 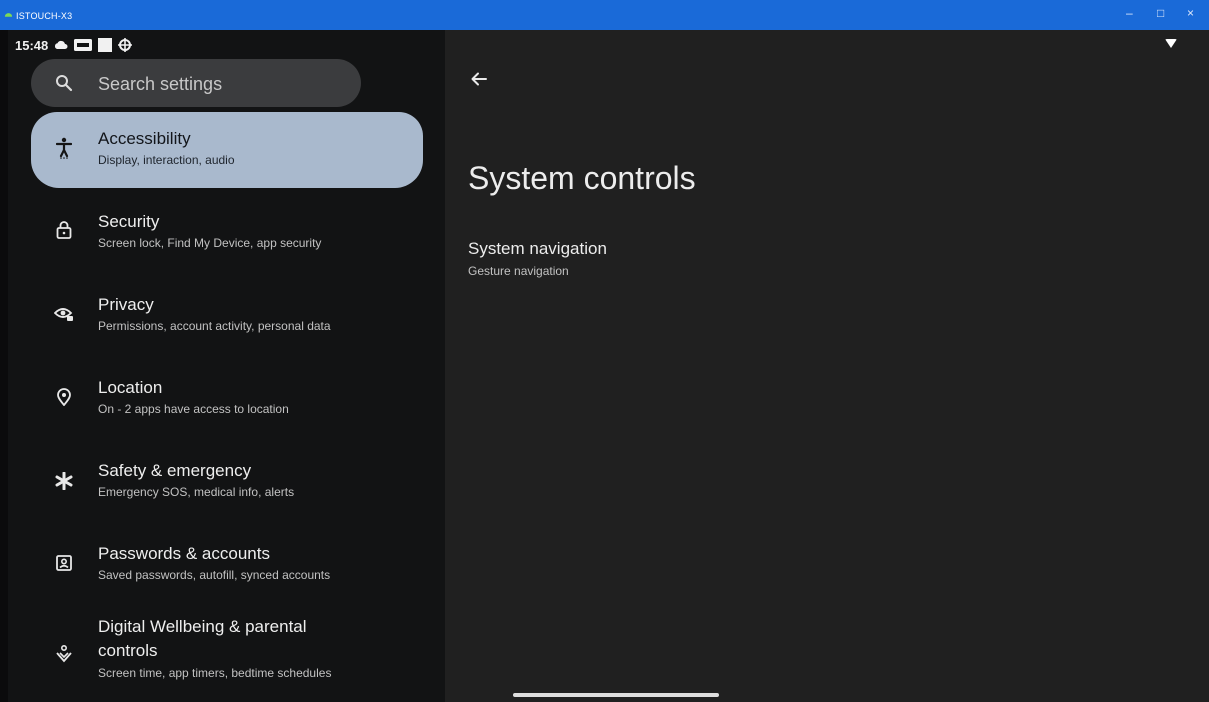 What do you see at coordinates (64, 563) in the screenshot?
I see `account-box-icon` at bounding box center [64, 563].